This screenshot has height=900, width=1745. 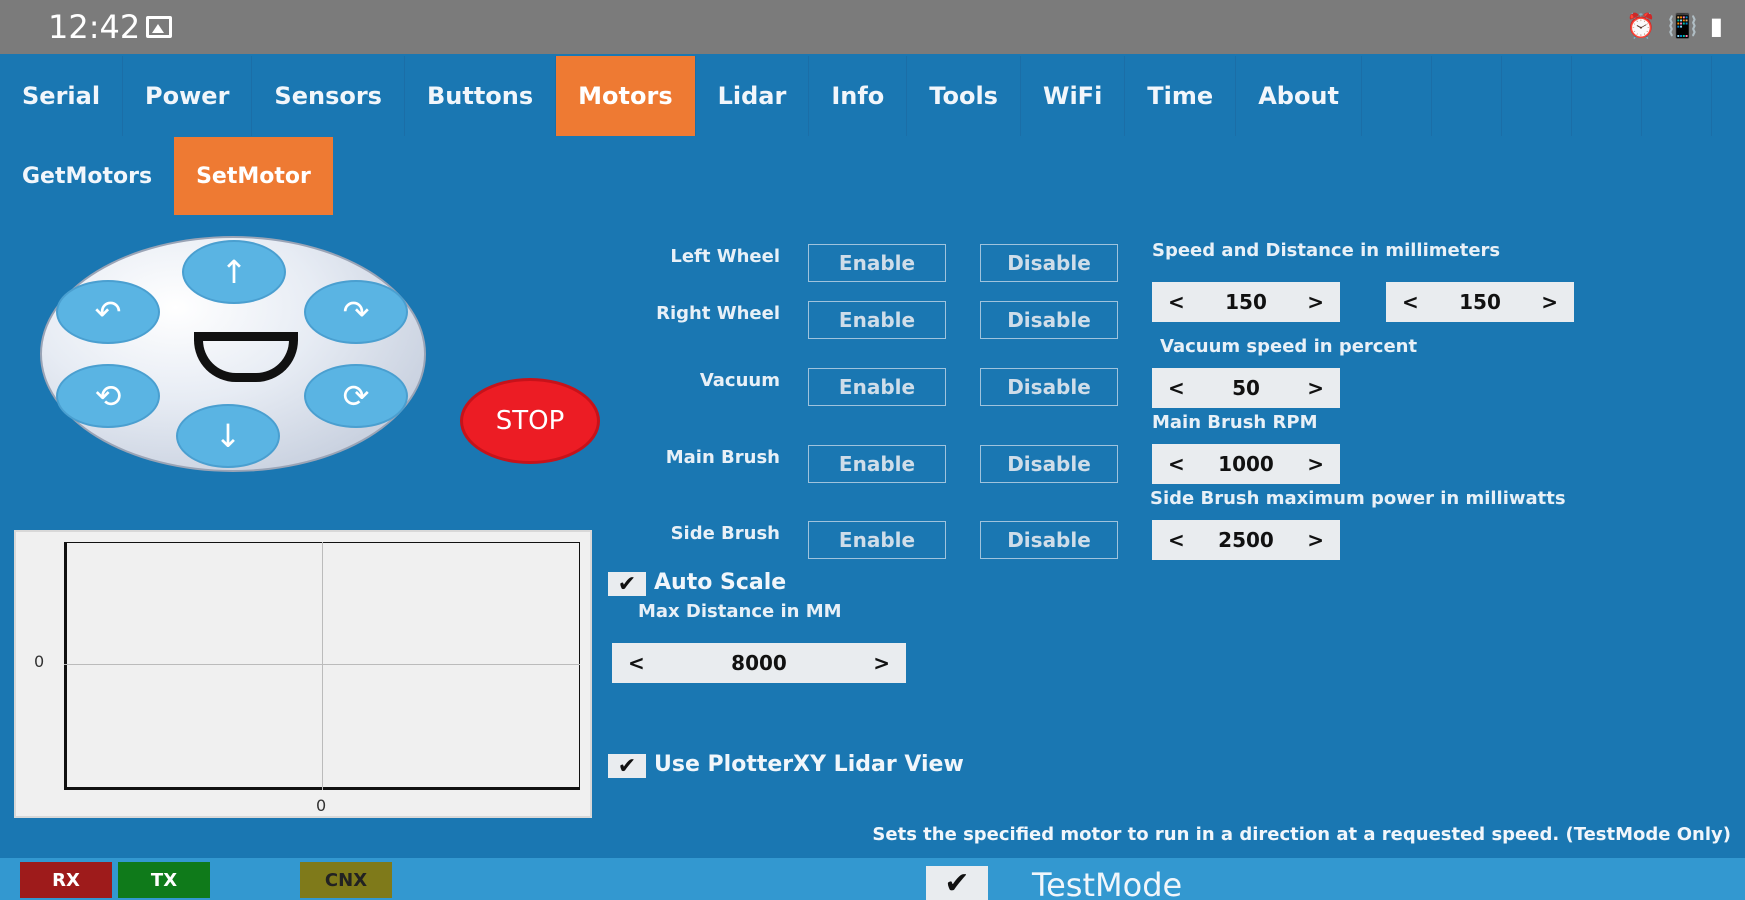 I want to click on tab-motors: Motors, so click(x=626, y=96).